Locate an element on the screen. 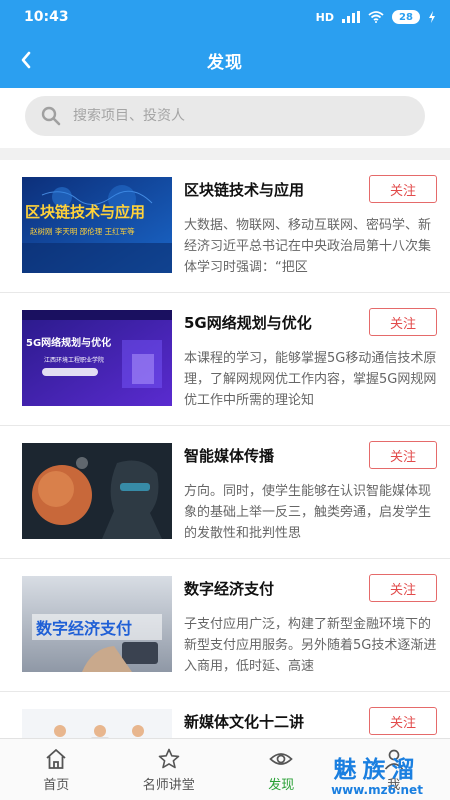 This screenshot has width=450, height=800. status-indicators: HD 28 is located at coordinates (376, 17).